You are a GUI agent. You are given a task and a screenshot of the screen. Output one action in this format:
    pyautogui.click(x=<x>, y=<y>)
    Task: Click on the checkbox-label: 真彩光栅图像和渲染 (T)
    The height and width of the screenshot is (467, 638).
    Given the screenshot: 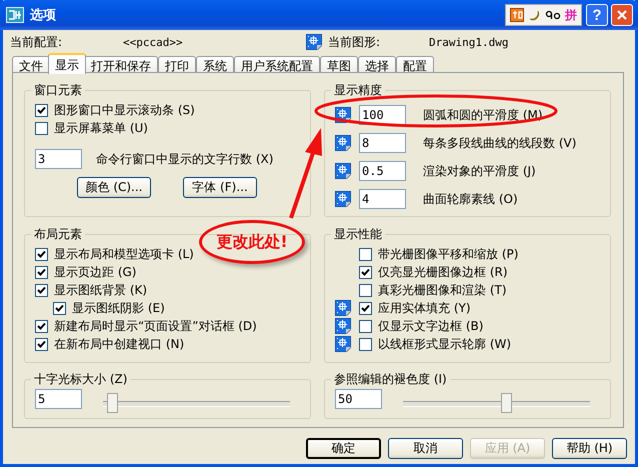 What is the action you would take?
    pyautogui.click(x=442, y=290)
    